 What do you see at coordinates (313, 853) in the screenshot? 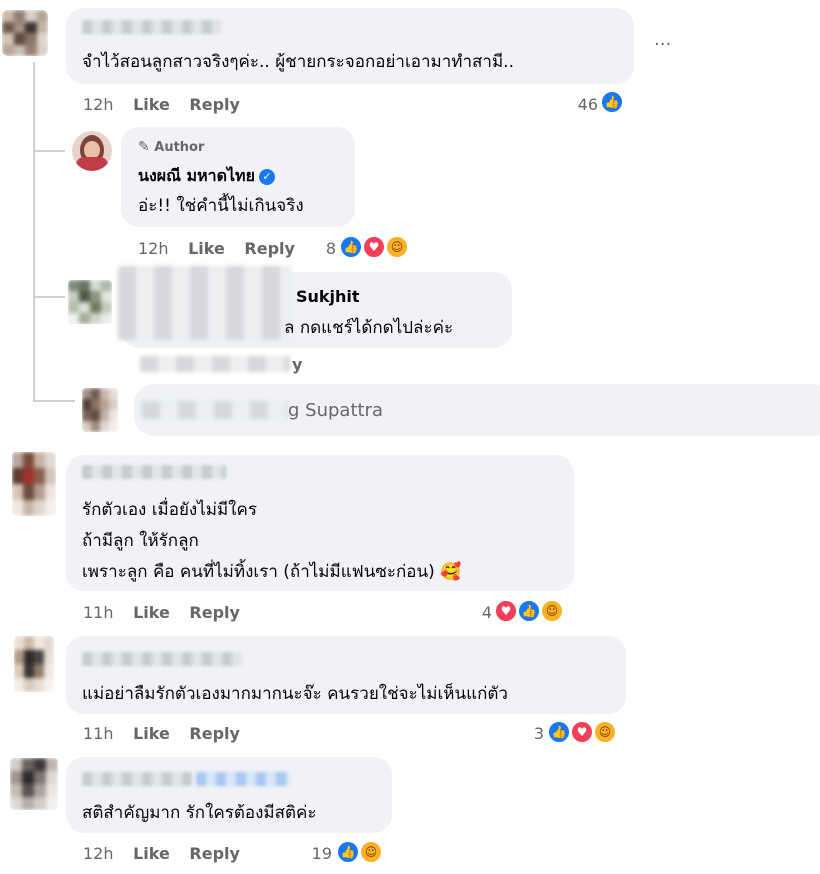
I see `reaction-count: 19` at bounding box center [313, 853].